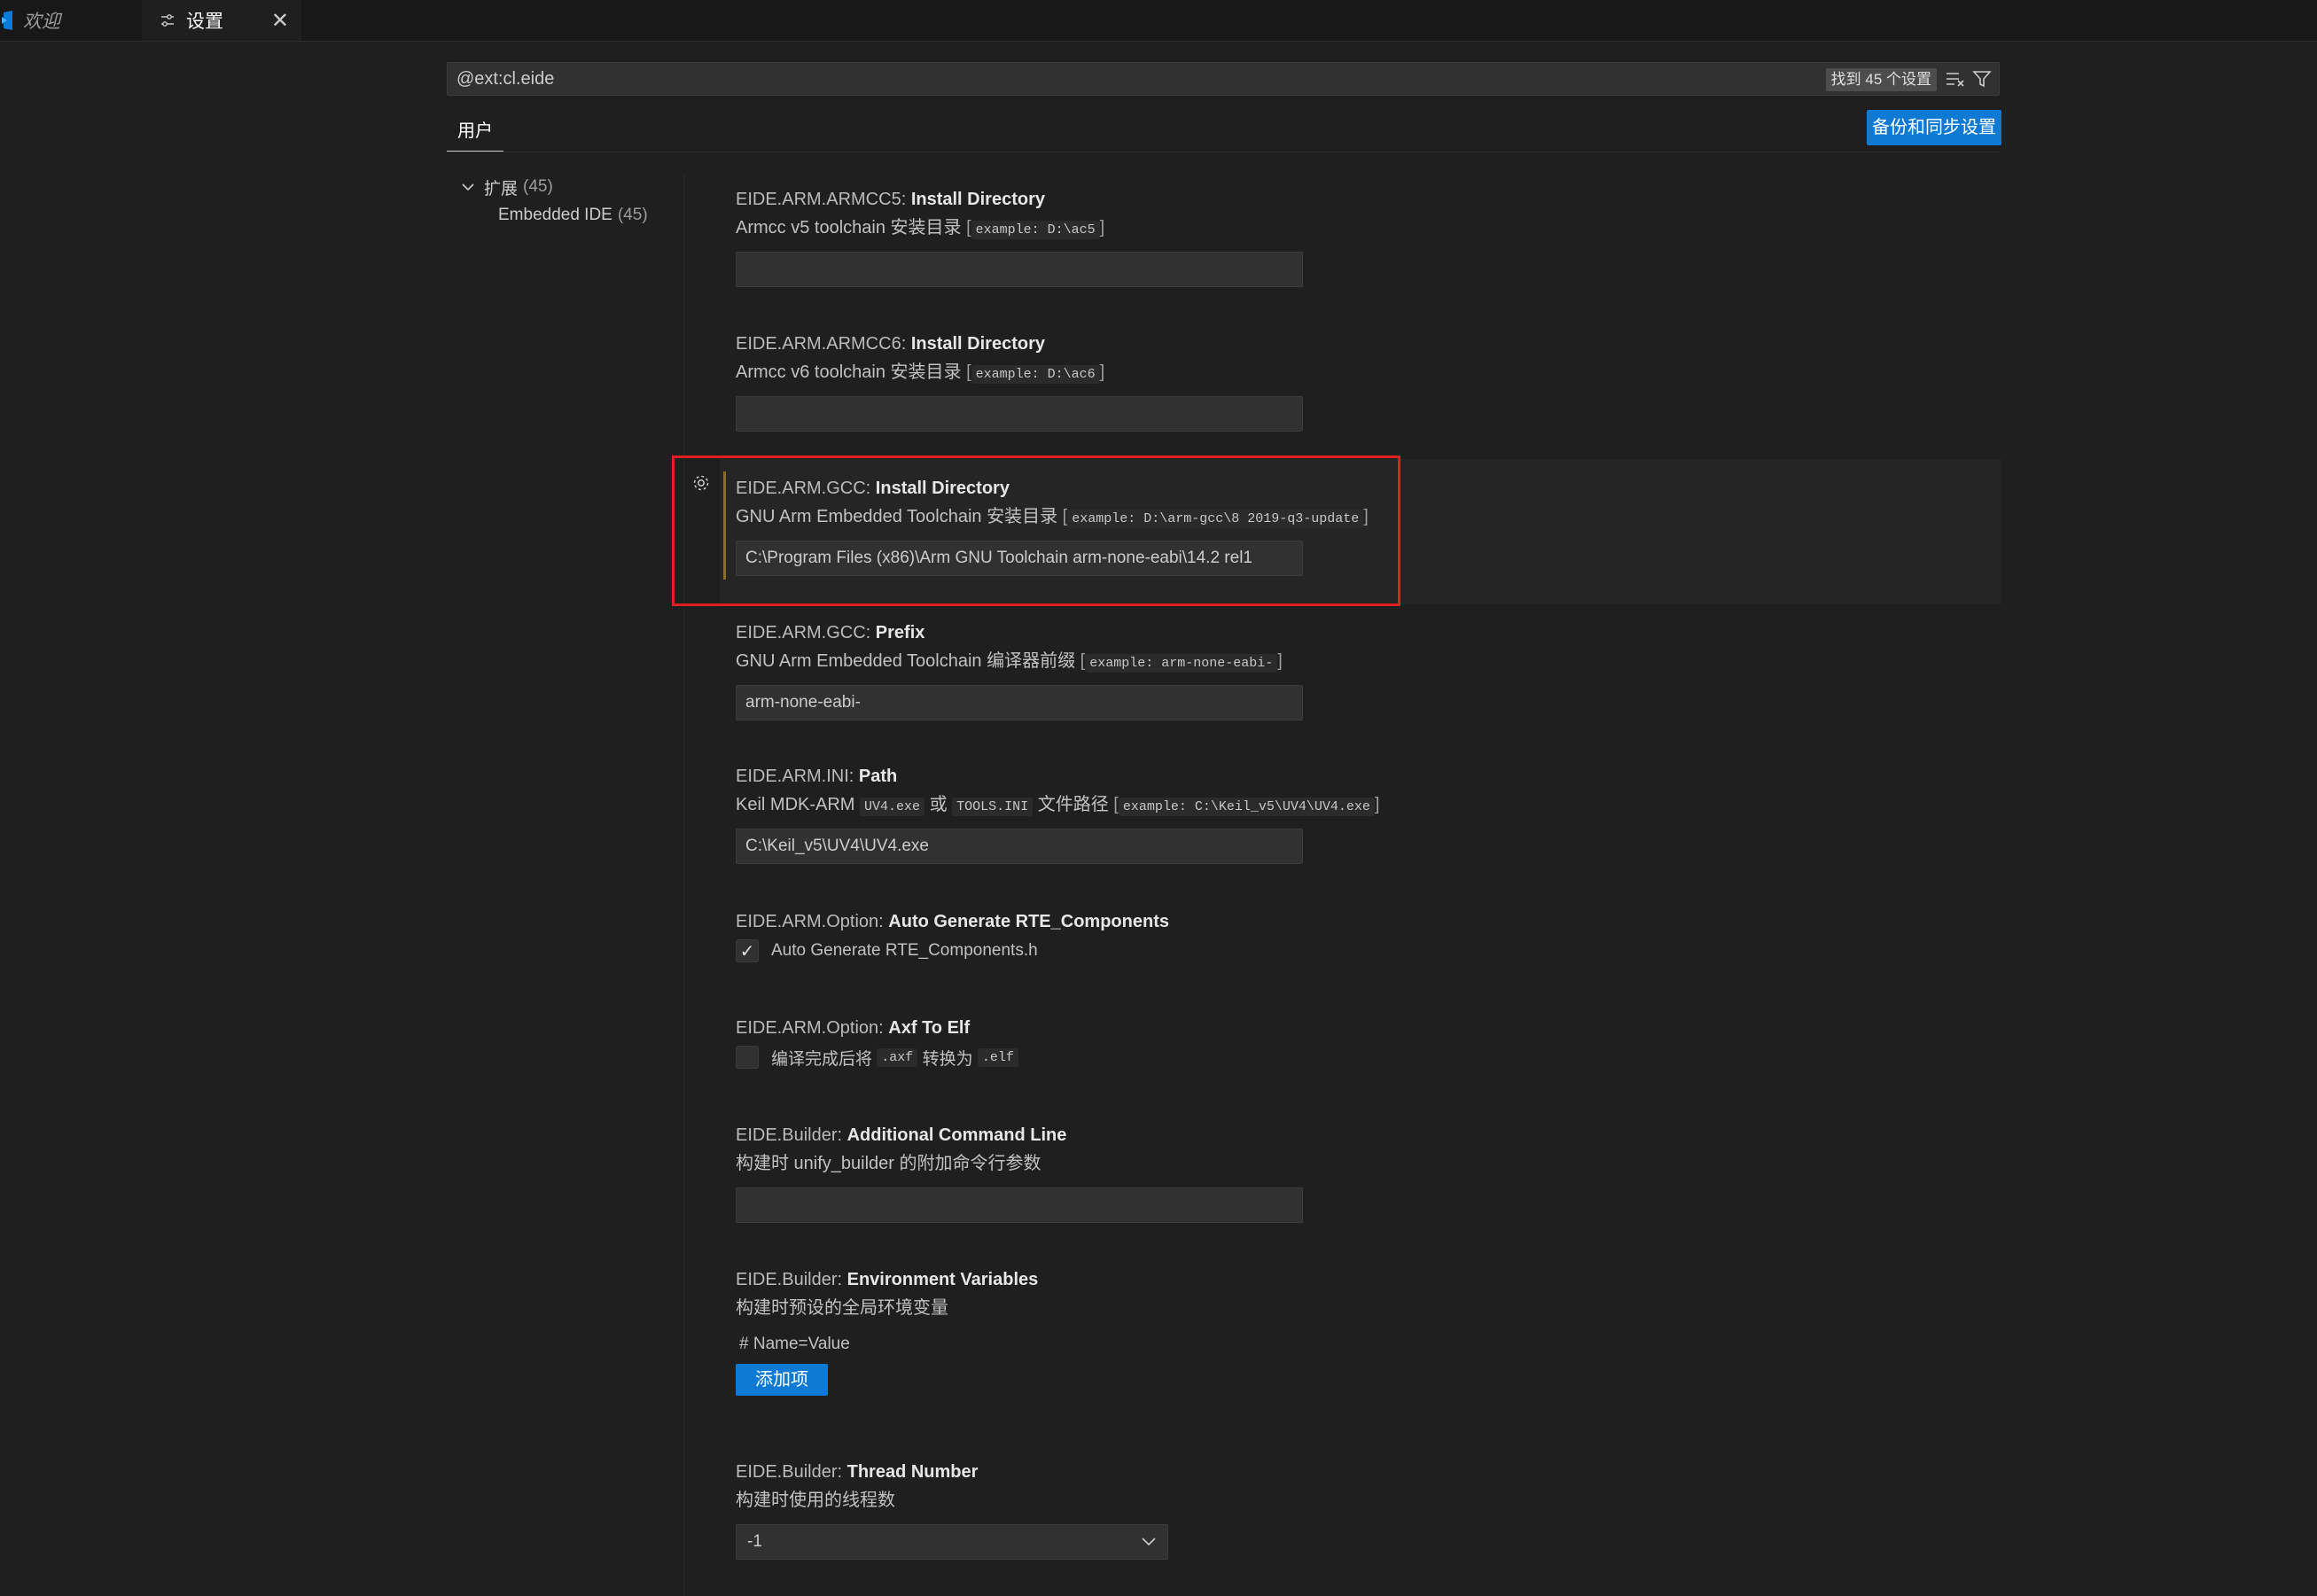 The height and width of the screenshot is (1596, 2317). I want to click on editor-tab-bar: 欢迎 设置 ✕, so click(1158, 21).